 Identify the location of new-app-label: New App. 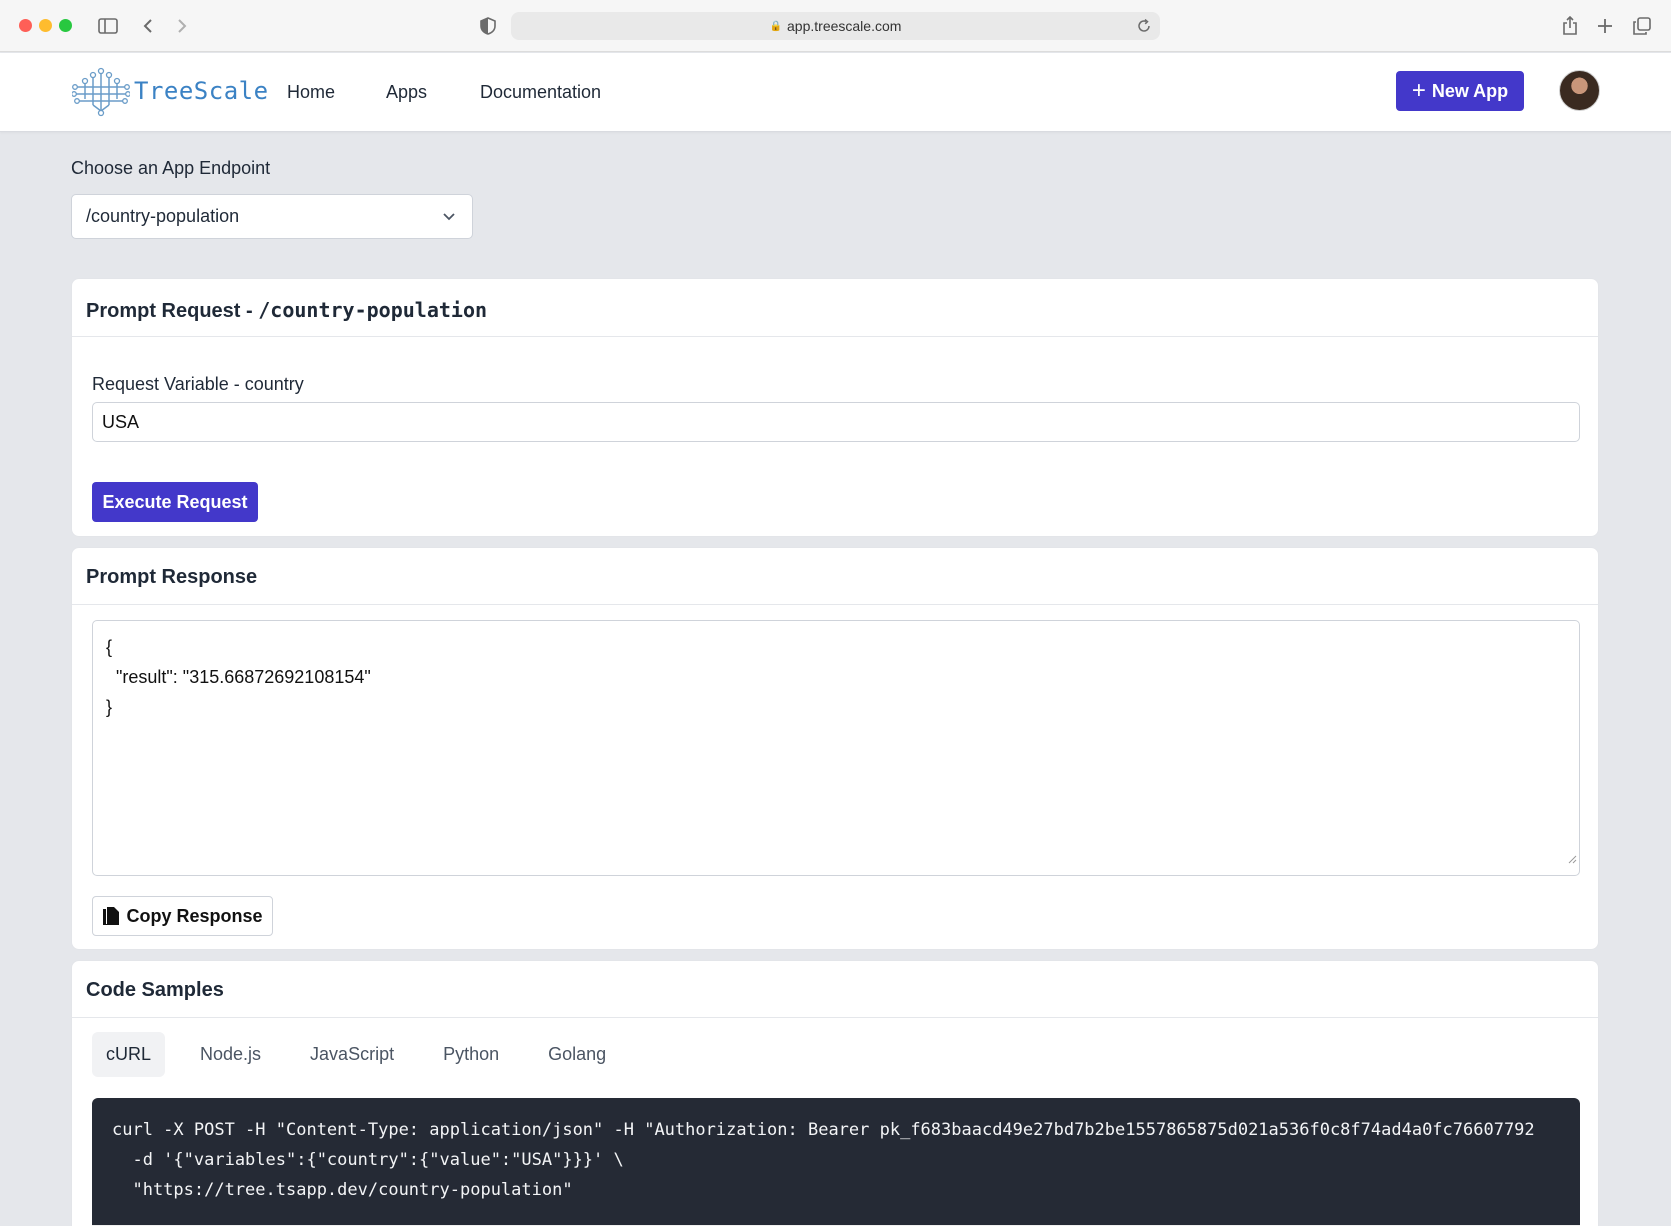
(1470, 90).